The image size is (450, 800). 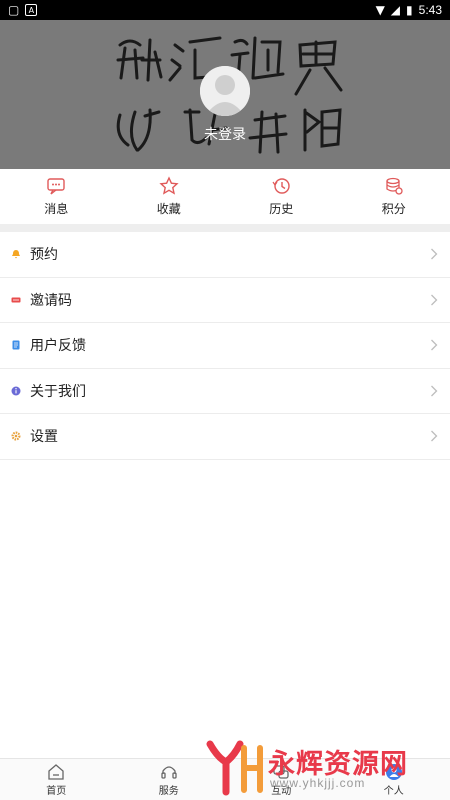 I want to click on menu-item-feedback: 用户反馈, so click(x=225, y=346).